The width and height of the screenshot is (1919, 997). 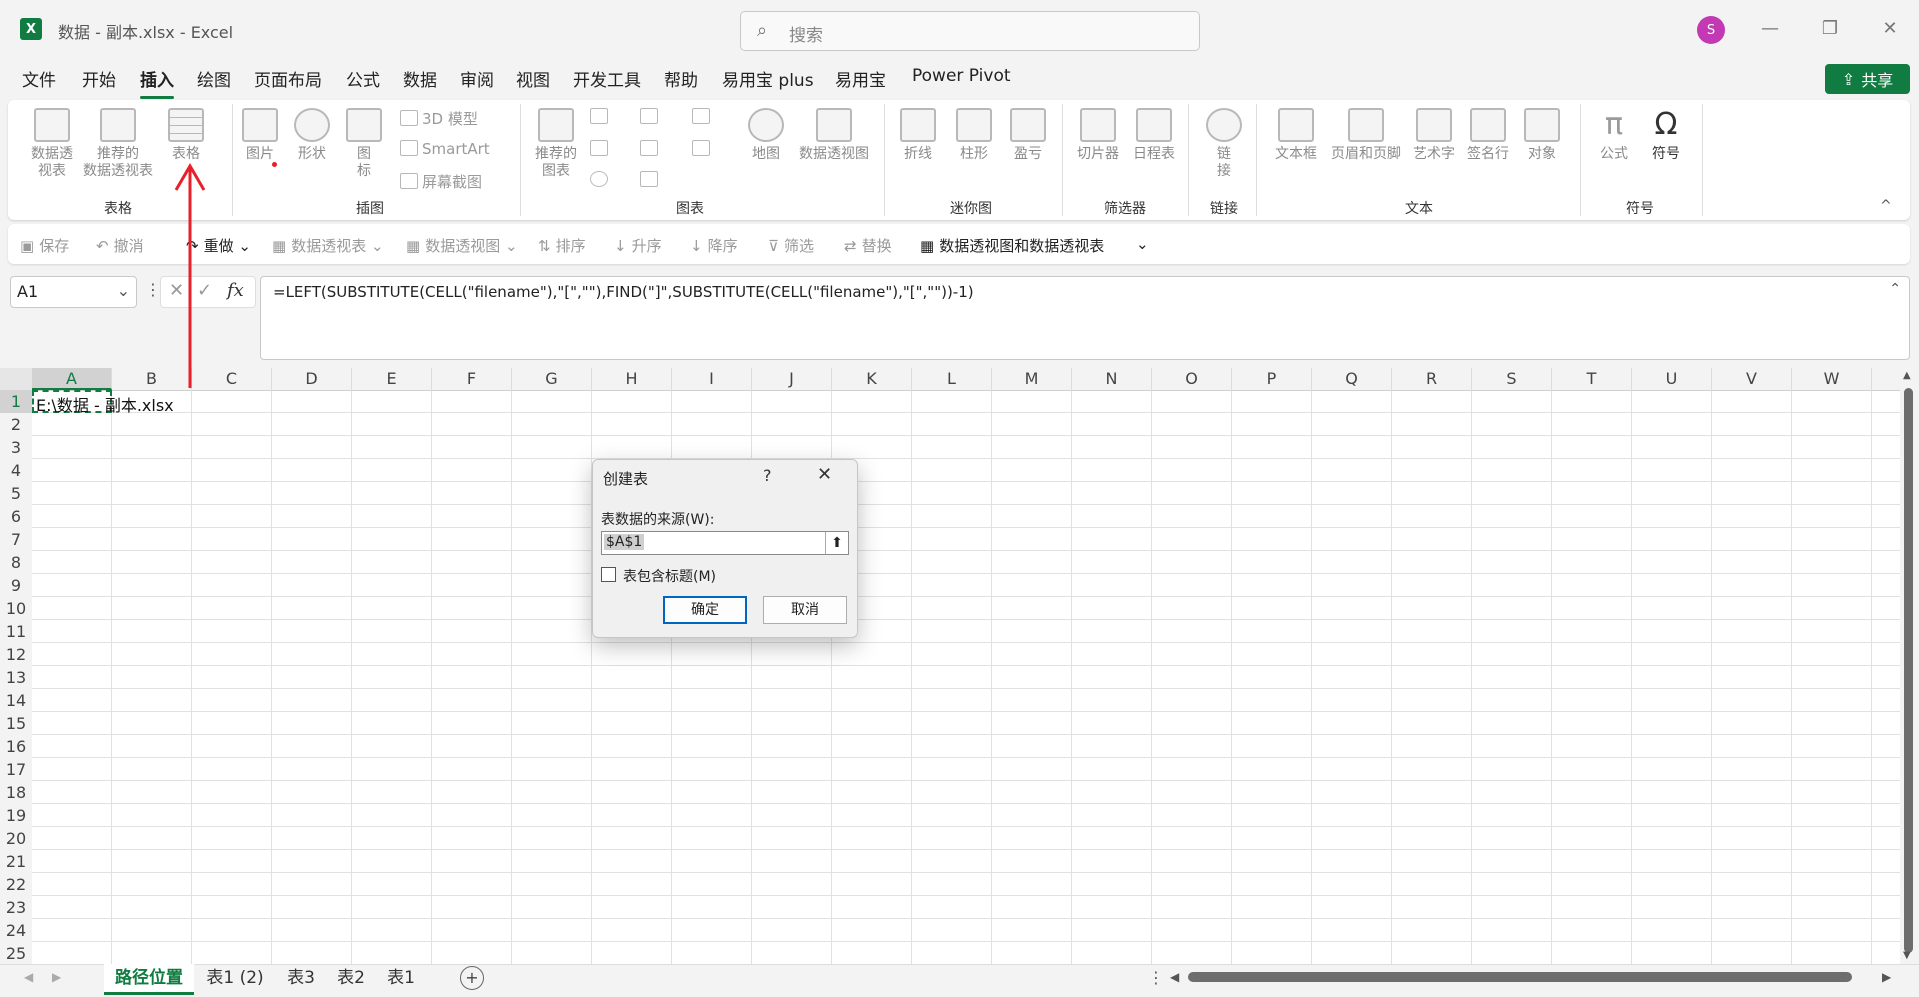 I want to click on pie-chart-button, so click(x=601, y=180).